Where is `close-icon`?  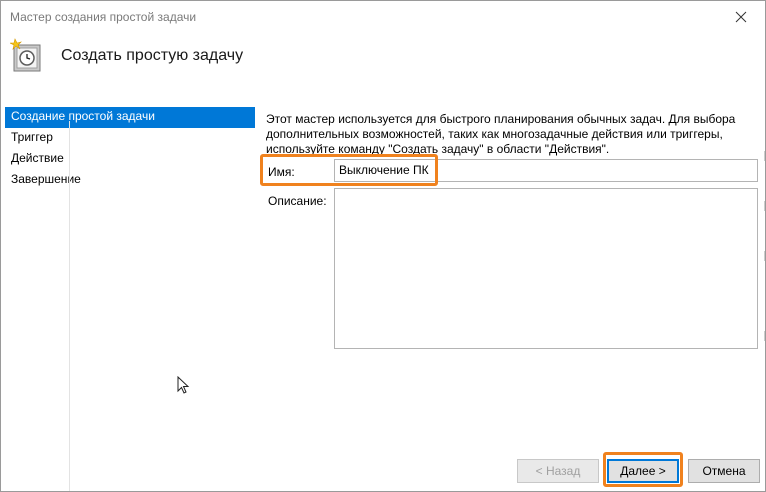 close-icon is located at coordinates (741, 17).